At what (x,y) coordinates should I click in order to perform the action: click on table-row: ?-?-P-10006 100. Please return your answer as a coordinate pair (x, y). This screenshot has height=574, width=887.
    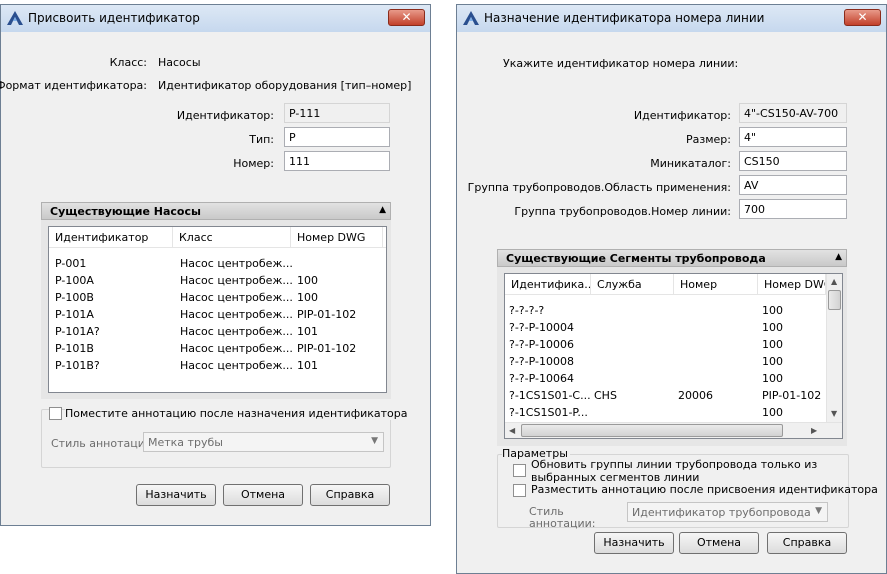
    Looking at the image, I should click on (673, 344).